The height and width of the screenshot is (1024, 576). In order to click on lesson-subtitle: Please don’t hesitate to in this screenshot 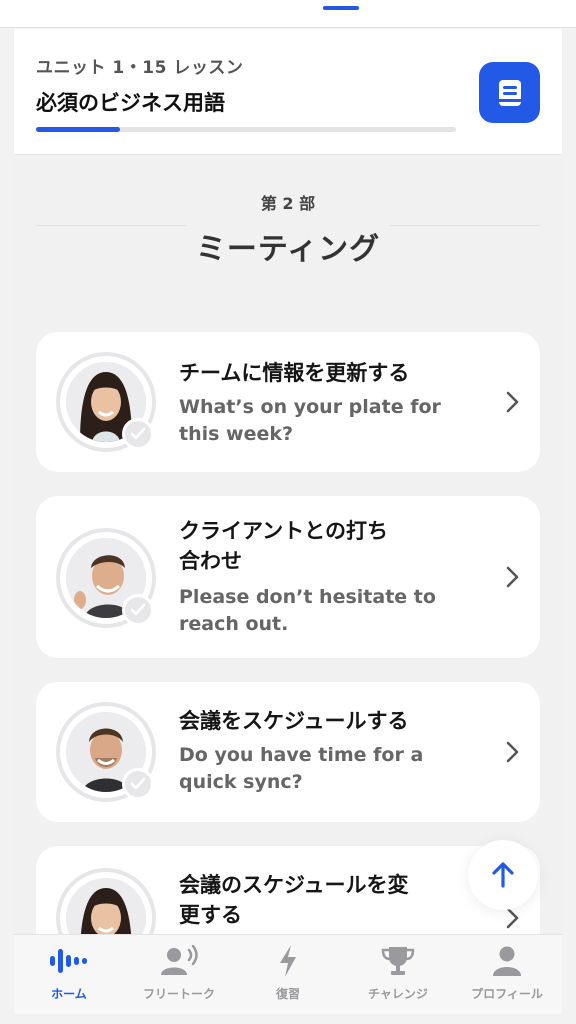, I will do `click(307, 597)`.